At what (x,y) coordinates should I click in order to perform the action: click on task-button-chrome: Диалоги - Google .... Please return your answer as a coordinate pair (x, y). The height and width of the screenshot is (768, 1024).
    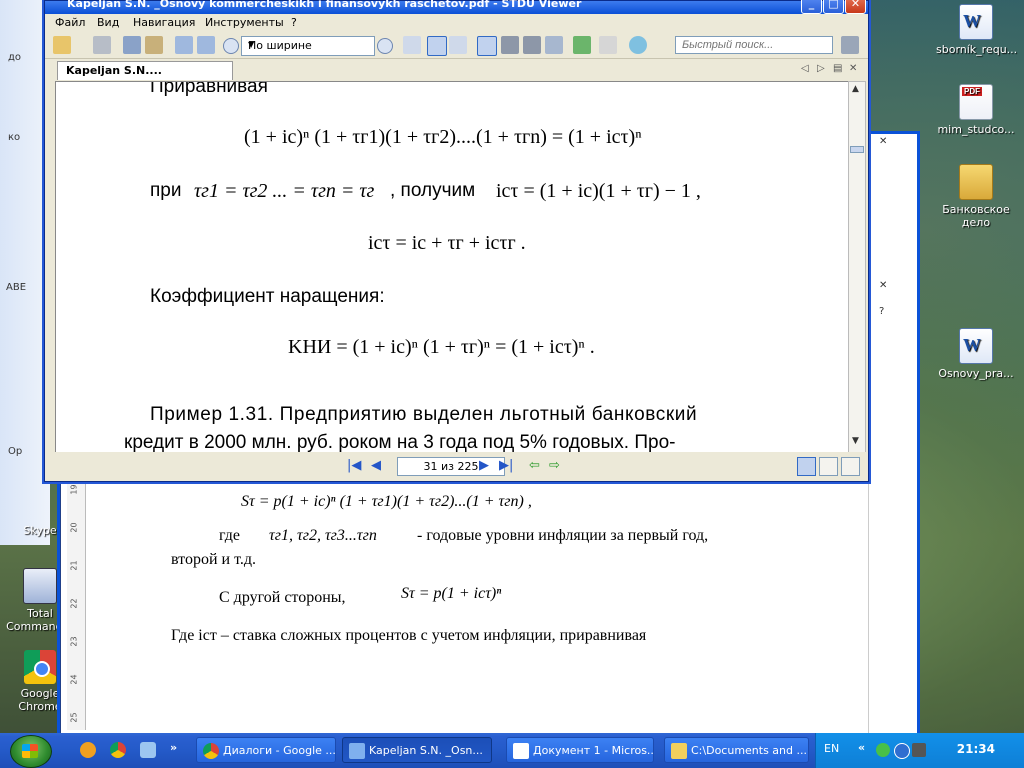
    Looking at the image, I should click on (266, 750).